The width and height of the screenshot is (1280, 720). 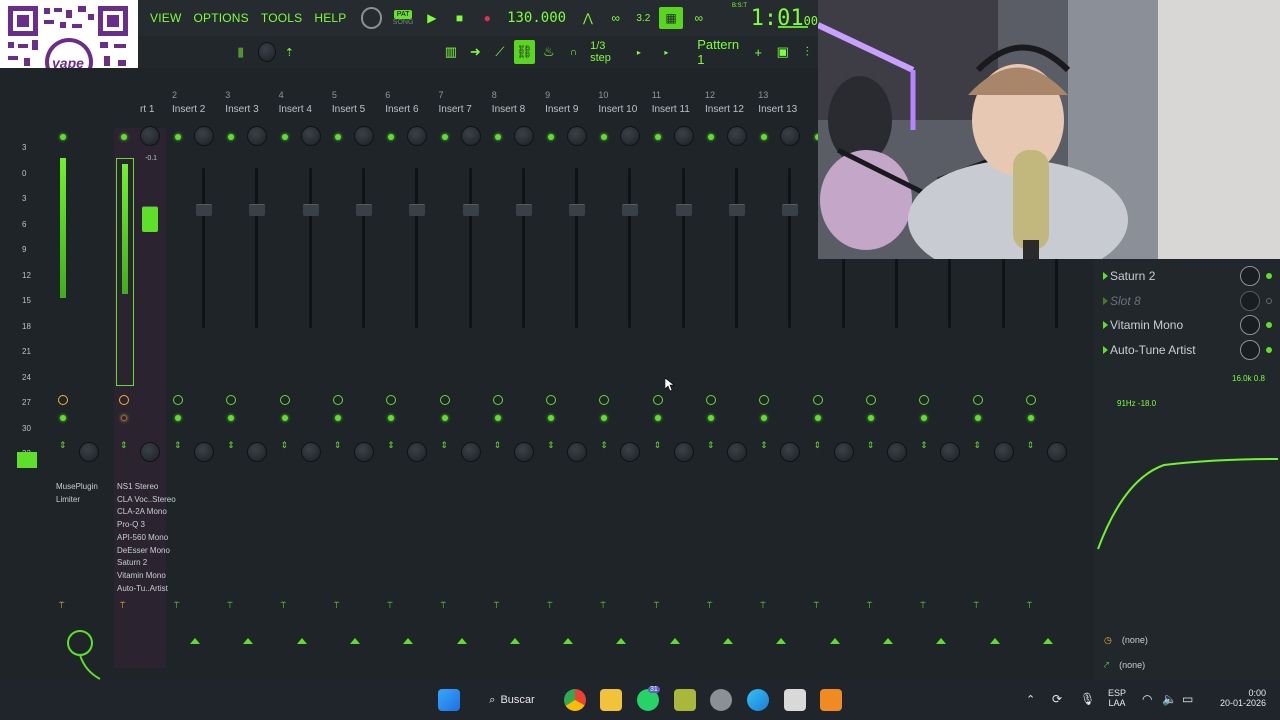 What do you see at coordinates (611, 700) in the screenshot?
I see `file-explorer-icon` at bounding box center [611, 700].